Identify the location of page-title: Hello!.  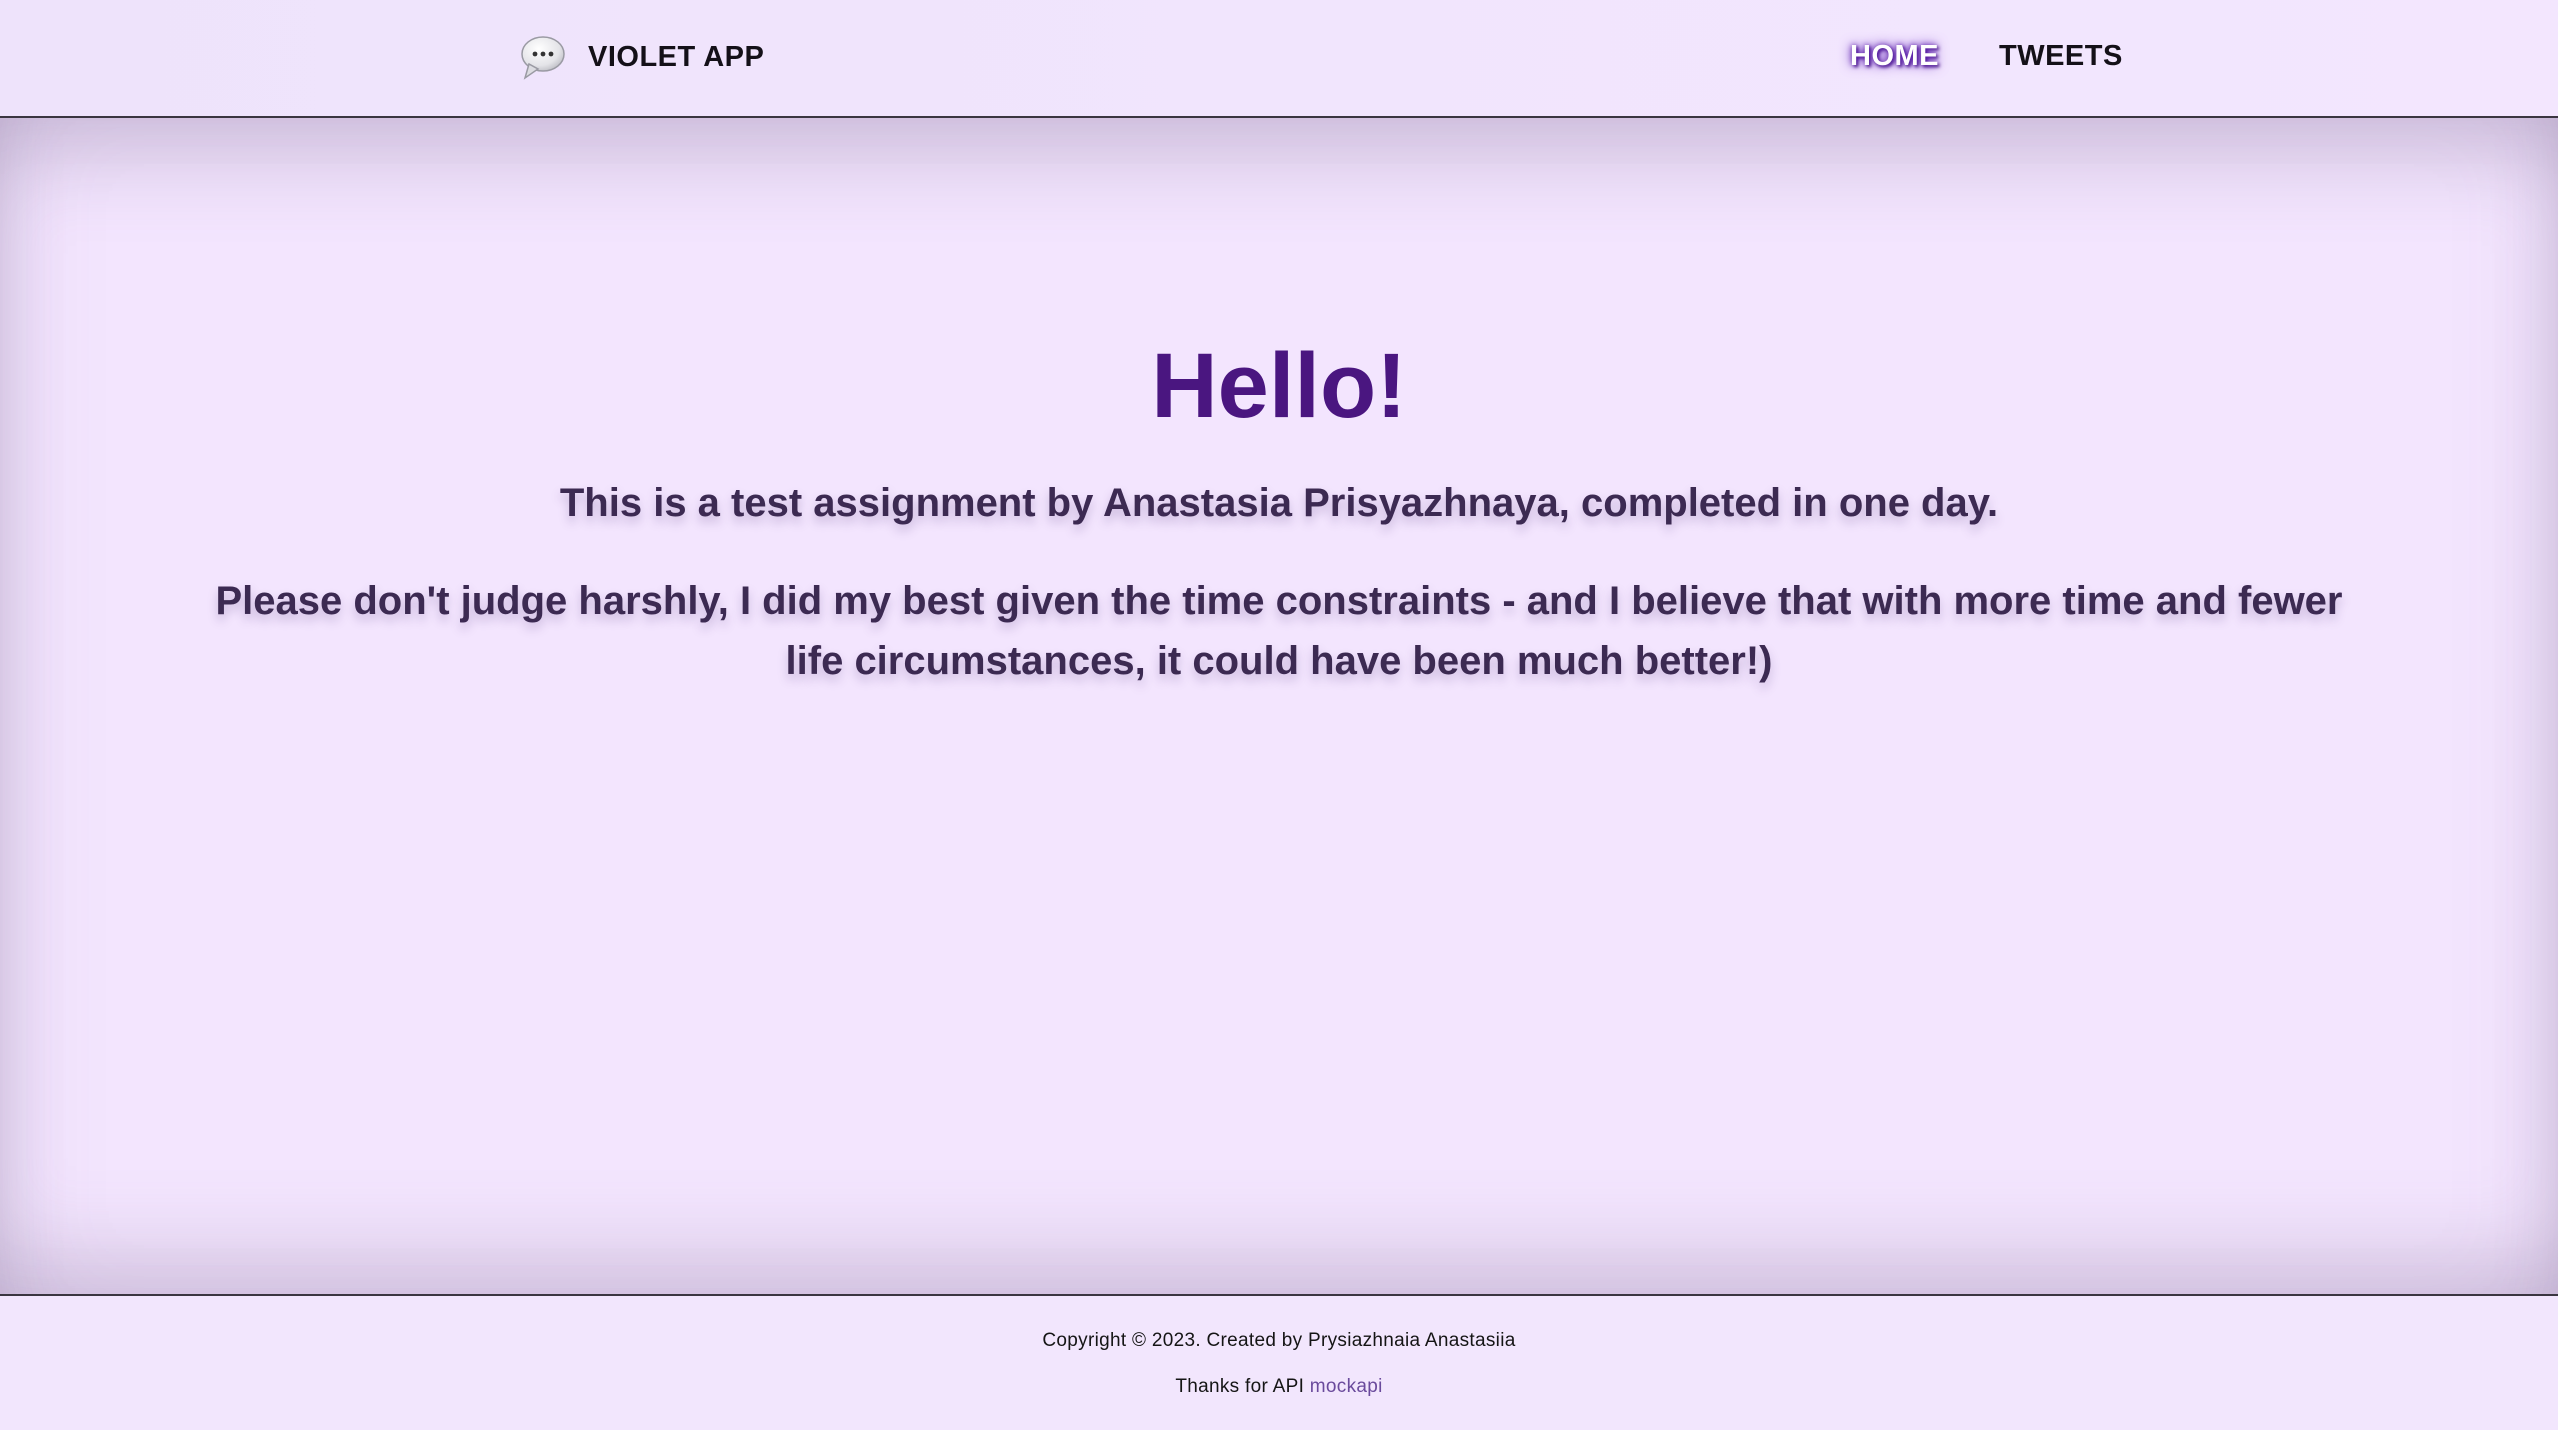
(1279, 386).